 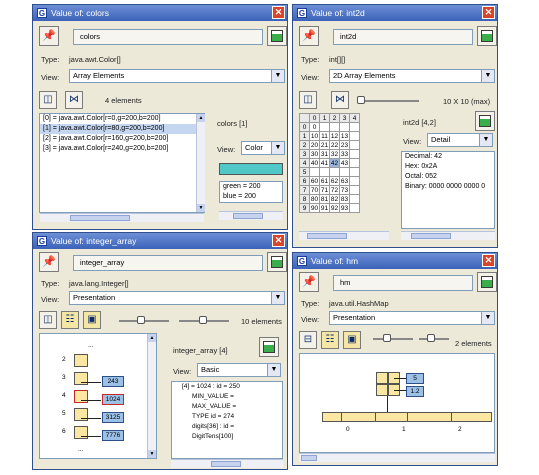 I want to click on value-node: 1.2, so click(x=415, y=391).